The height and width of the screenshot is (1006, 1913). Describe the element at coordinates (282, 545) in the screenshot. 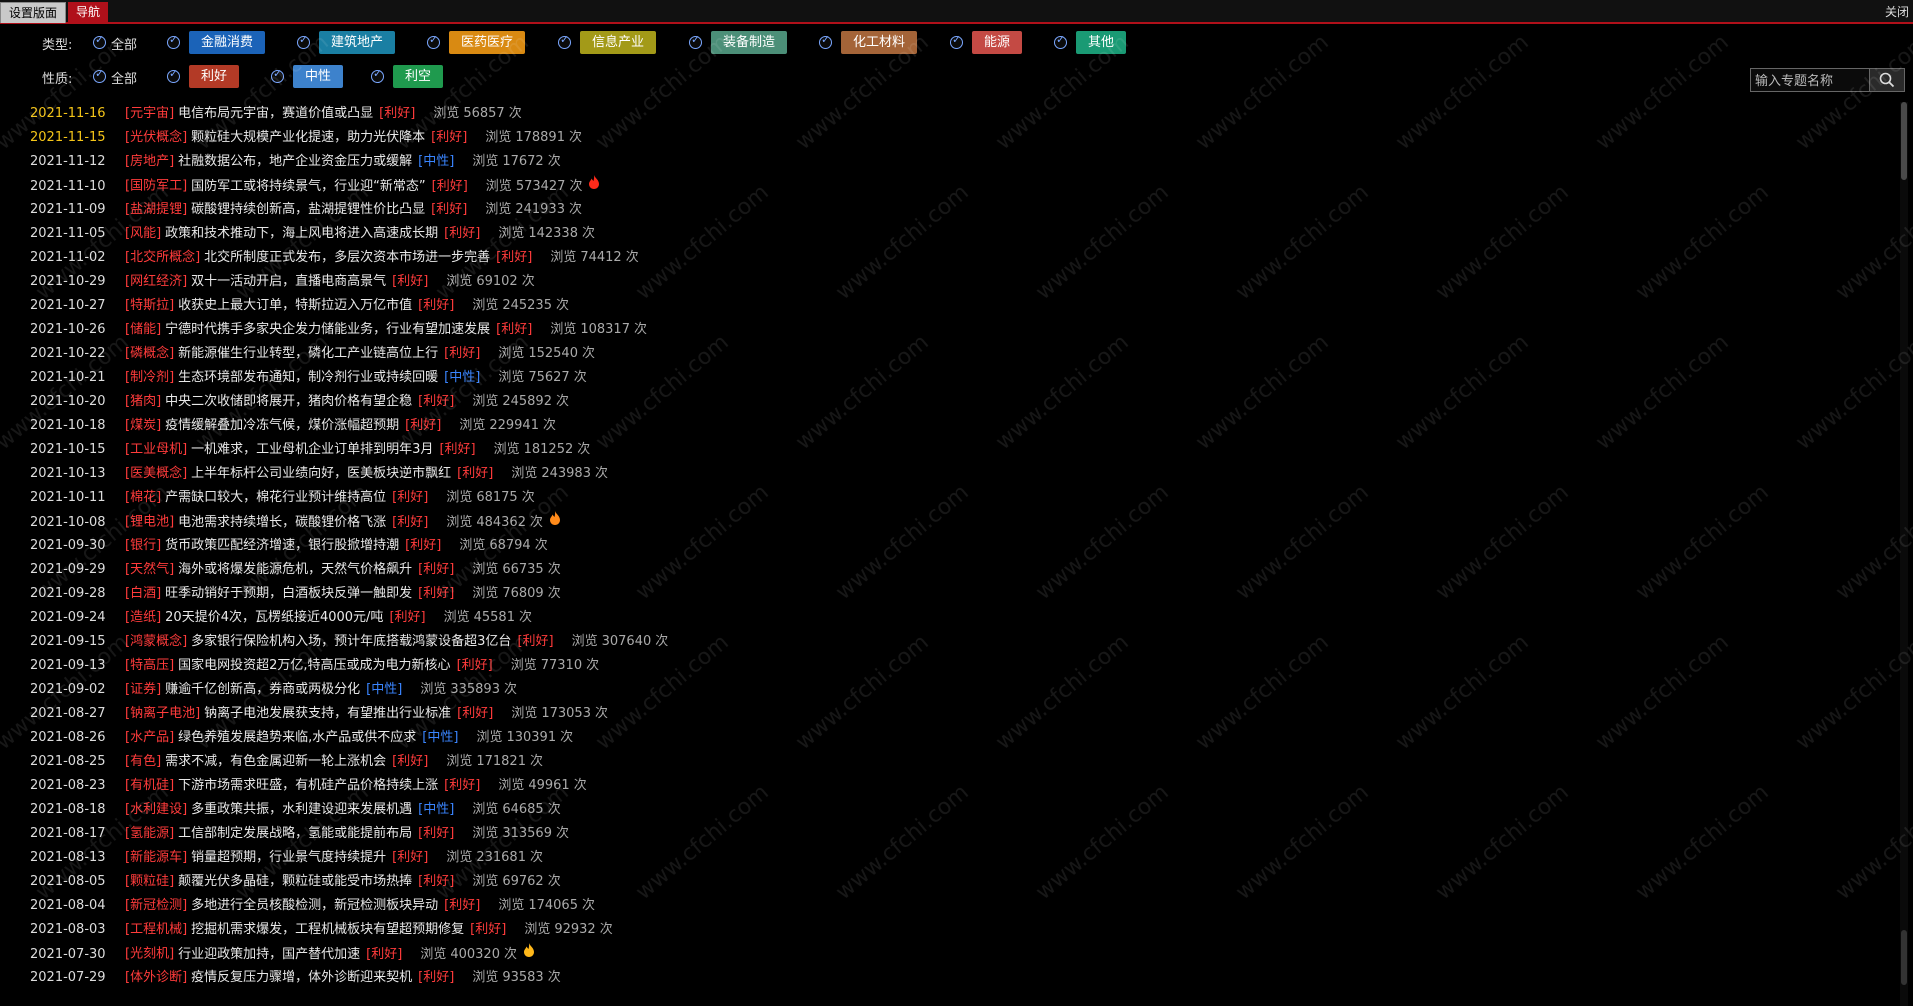

I see `topic-title: 货币政策匹配经济增速，银行股掀增持潮` at that location.